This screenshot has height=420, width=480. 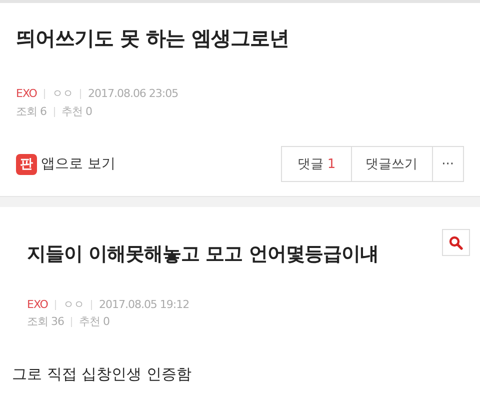 What do you see at coordinates (153, 38) in the screenshot?
I see `post-title: 띄어쓰기도 못 하는 엠생그로년` at bounding box center [153, 38].